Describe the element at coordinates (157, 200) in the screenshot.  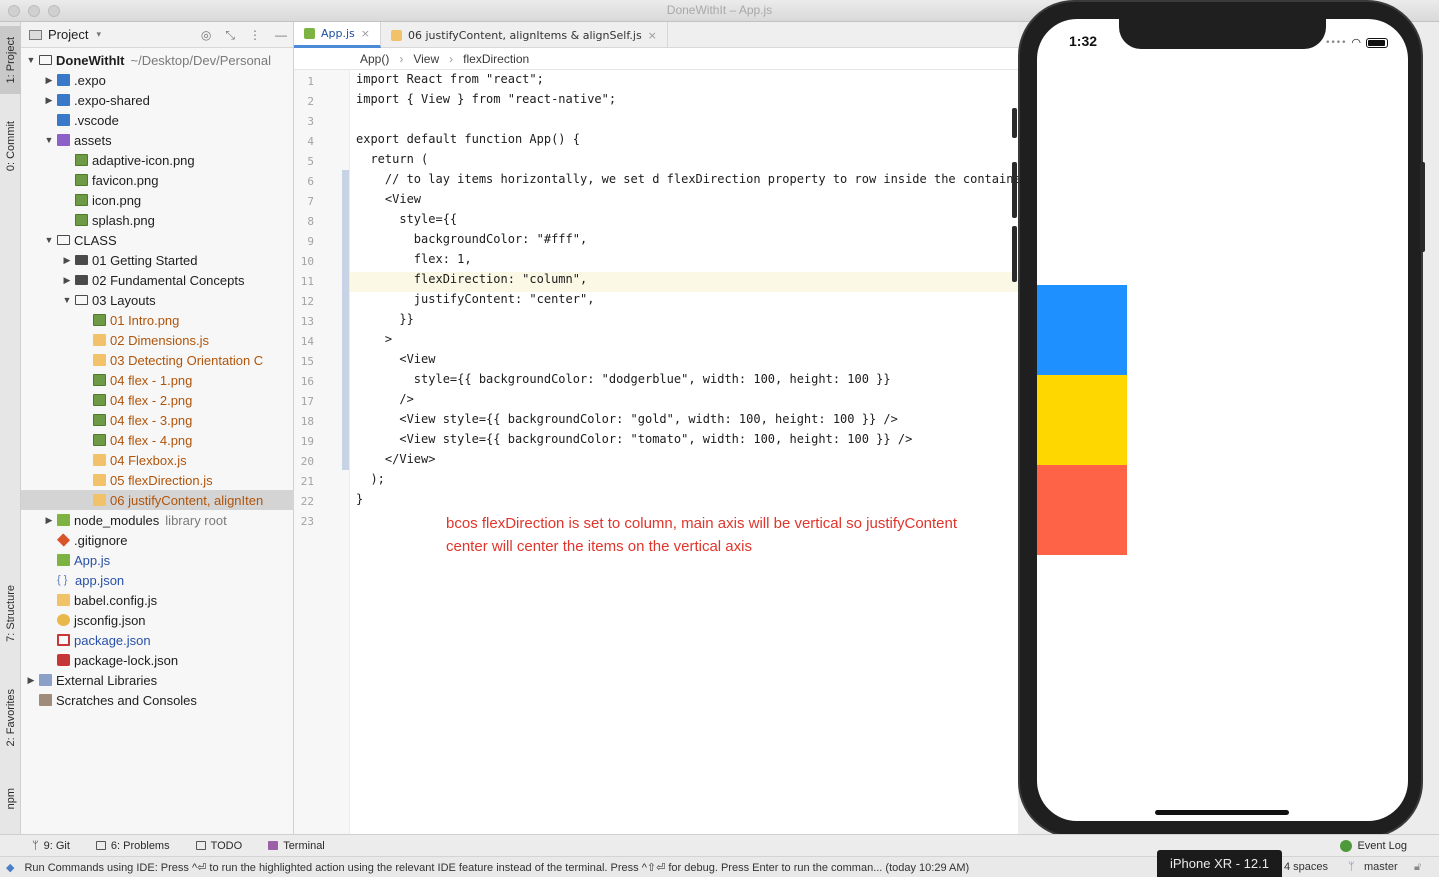
I see `tree-item: icon.png` at that location.